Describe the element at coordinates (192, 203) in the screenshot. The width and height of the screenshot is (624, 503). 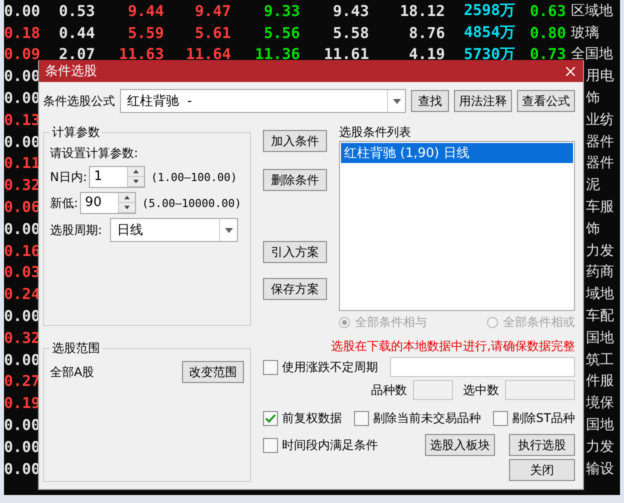
I see `range-hint: (5.00—10000.00)` at that location.